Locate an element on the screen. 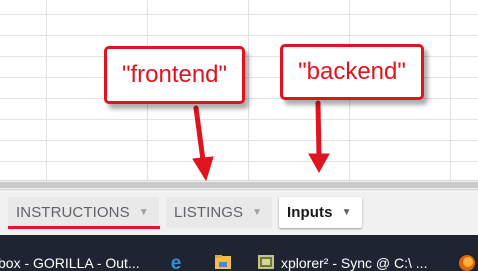 The height and width of the screenshot is (271, 478). frontend-callout: "frontend" is located at coordinates (174, 75).